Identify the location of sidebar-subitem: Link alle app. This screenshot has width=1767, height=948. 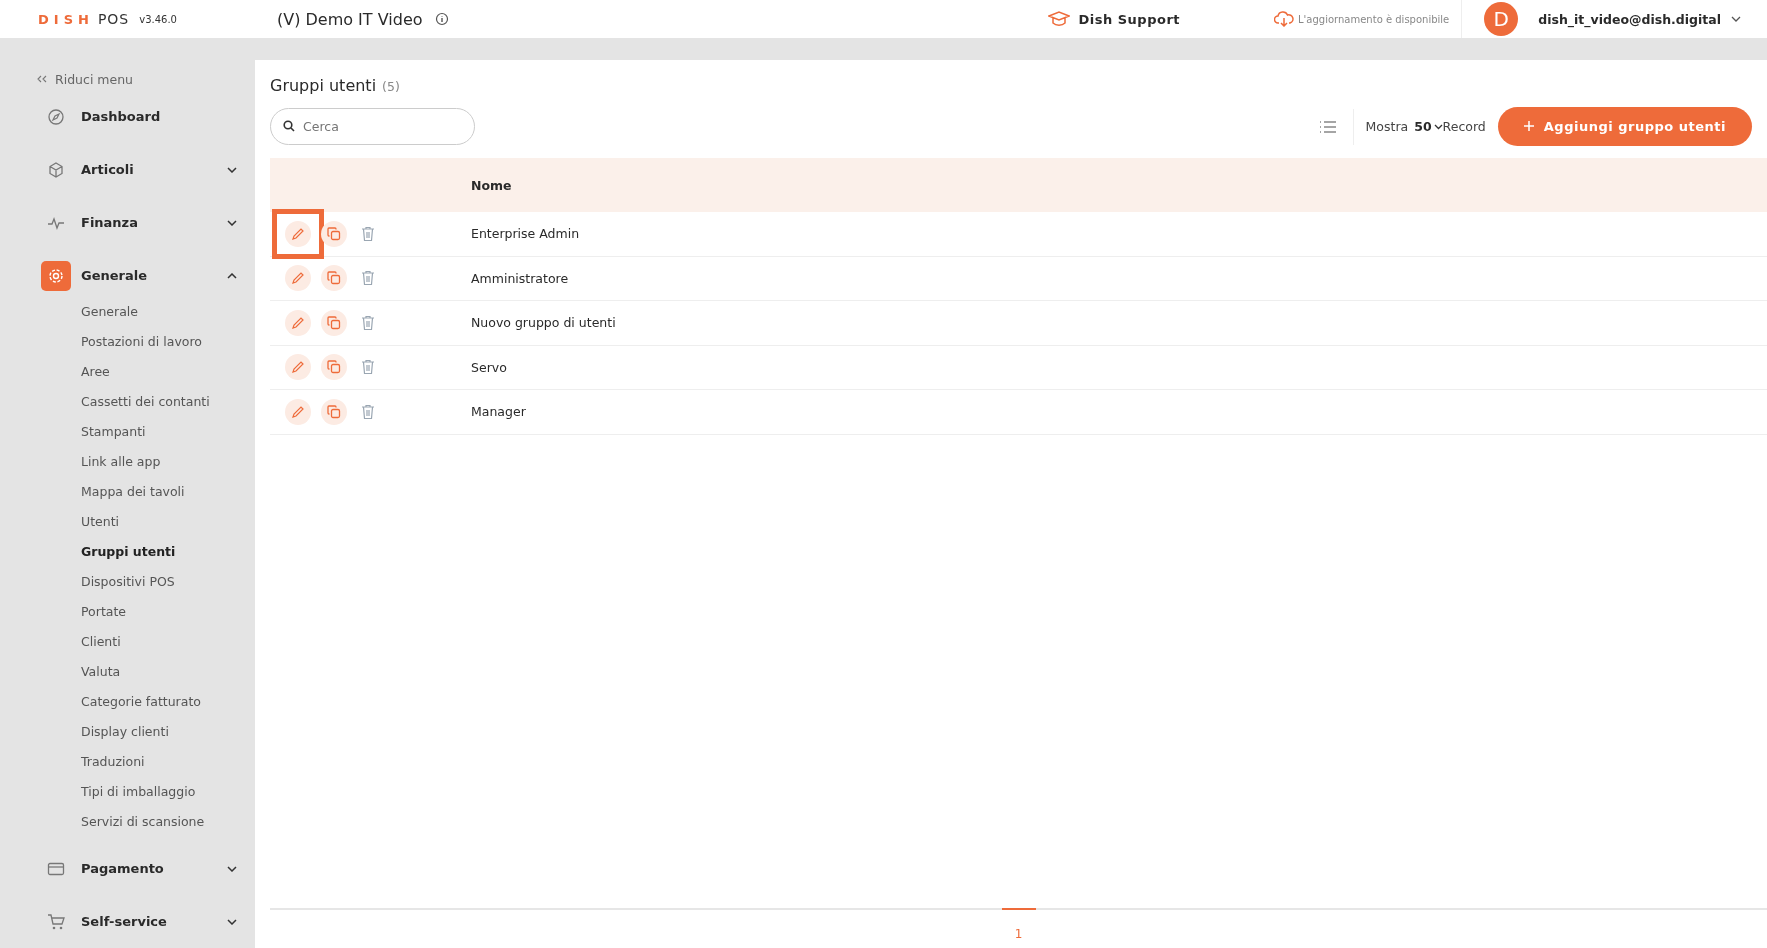
(159, 461).